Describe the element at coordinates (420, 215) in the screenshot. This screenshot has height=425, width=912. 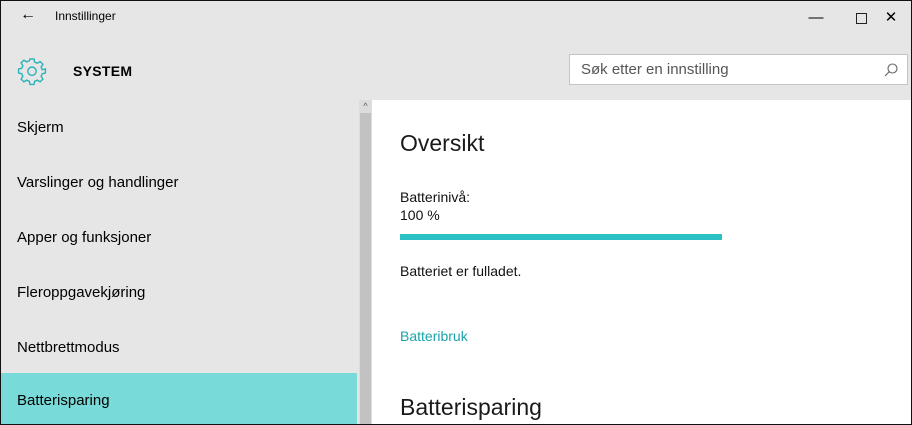
I see `battery-level-value: 100 %` at that location.